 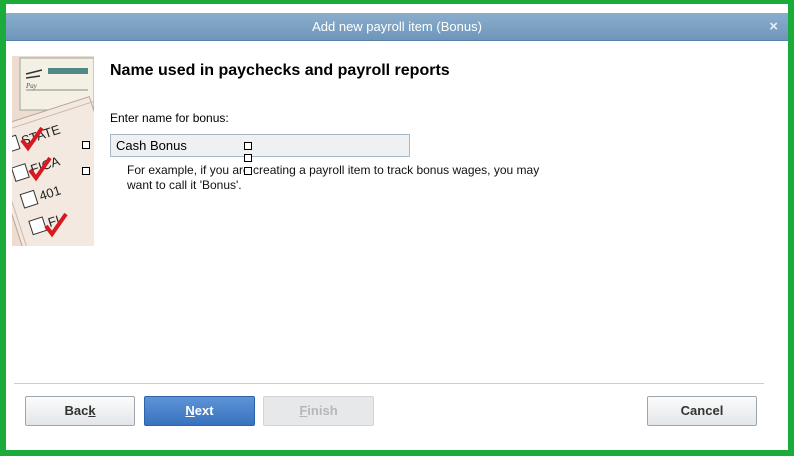 What do you see at coordinates (248, 146) in the screenshot?
I see `resize-handle-top` at bounding box center [248, 146].